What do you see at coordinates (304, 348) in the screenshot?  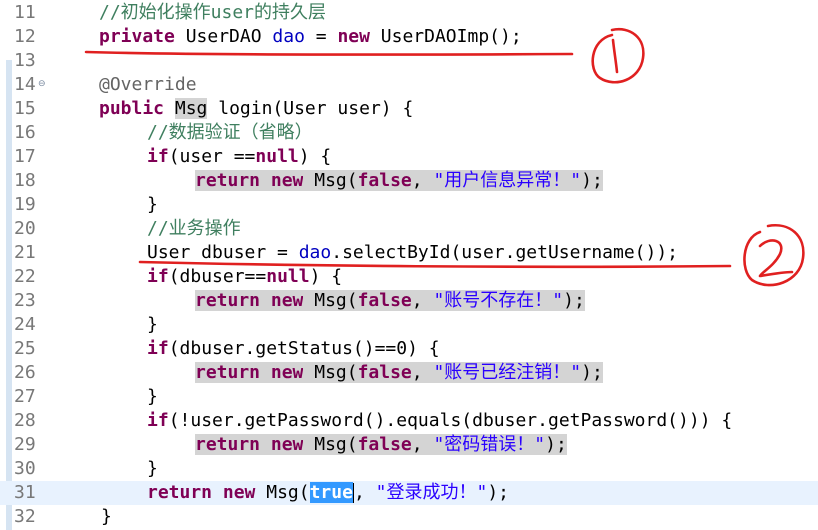 I see `code-token: (dbuser.getStatus()==0) {` at bounding box center [304, 348].